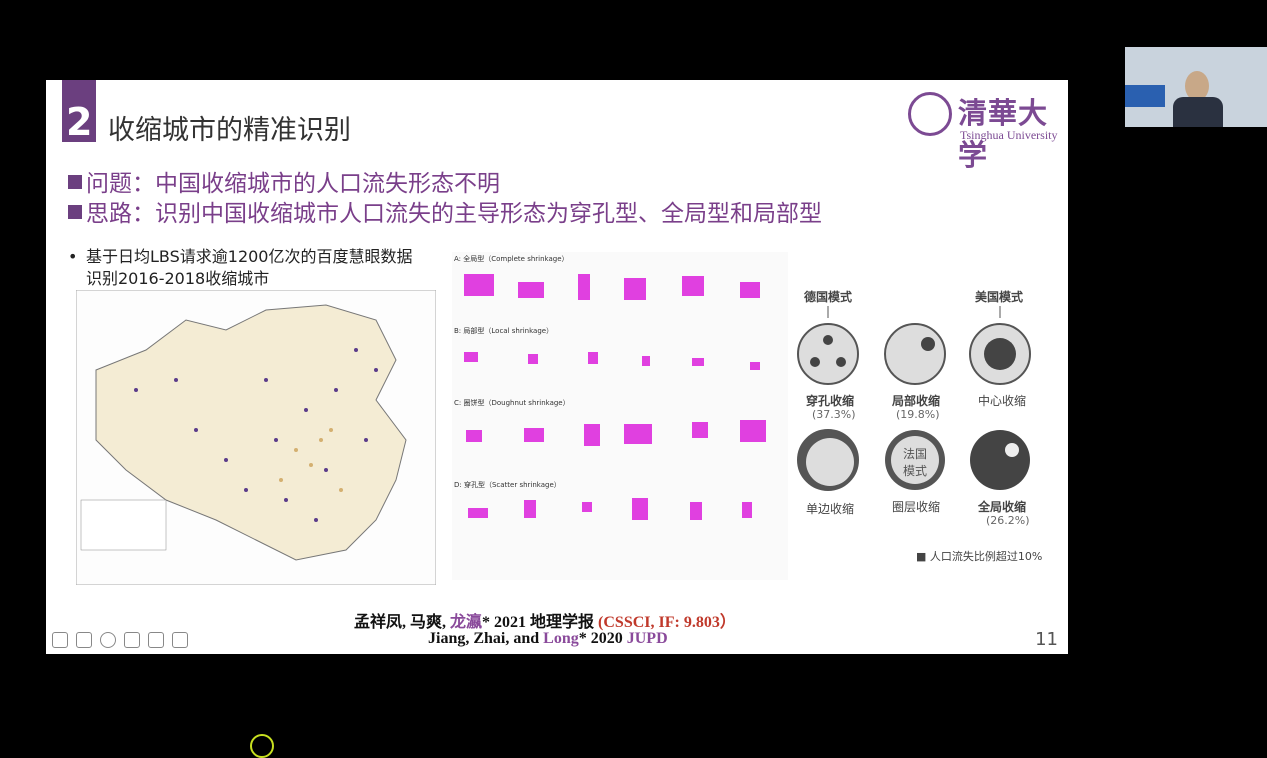  Describe the element at coordinates (84, 640) in the screenshot. I see `slides-icon` at that location.